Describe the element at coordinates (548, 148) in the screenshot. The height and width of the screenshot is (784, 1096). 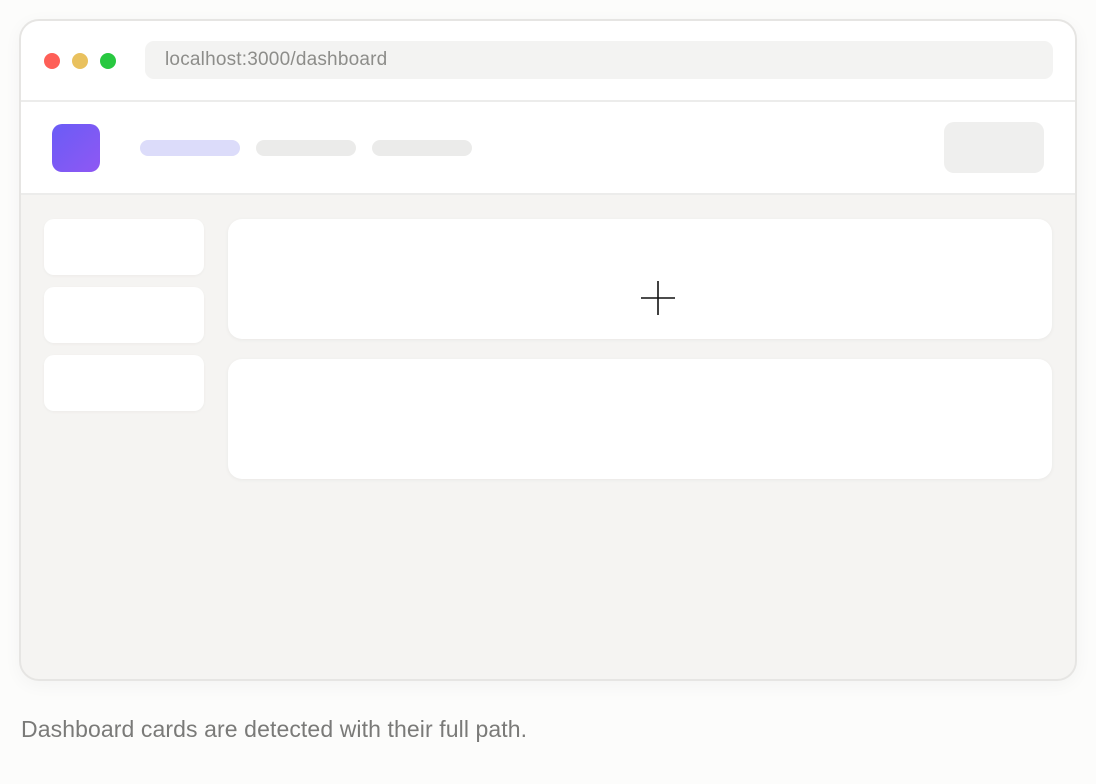
I see `app-header` at that location.